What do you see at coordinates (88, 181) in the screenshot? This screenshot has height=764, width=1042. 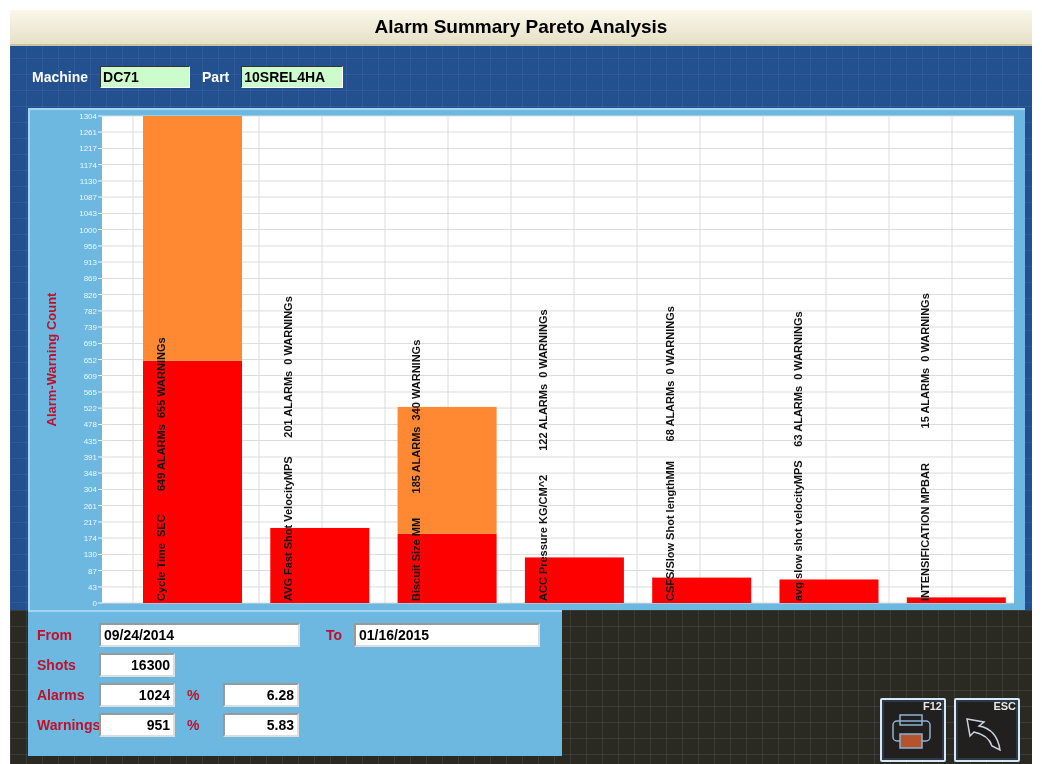 I see `tick-label: 1130` at bounding box center [88, 181].